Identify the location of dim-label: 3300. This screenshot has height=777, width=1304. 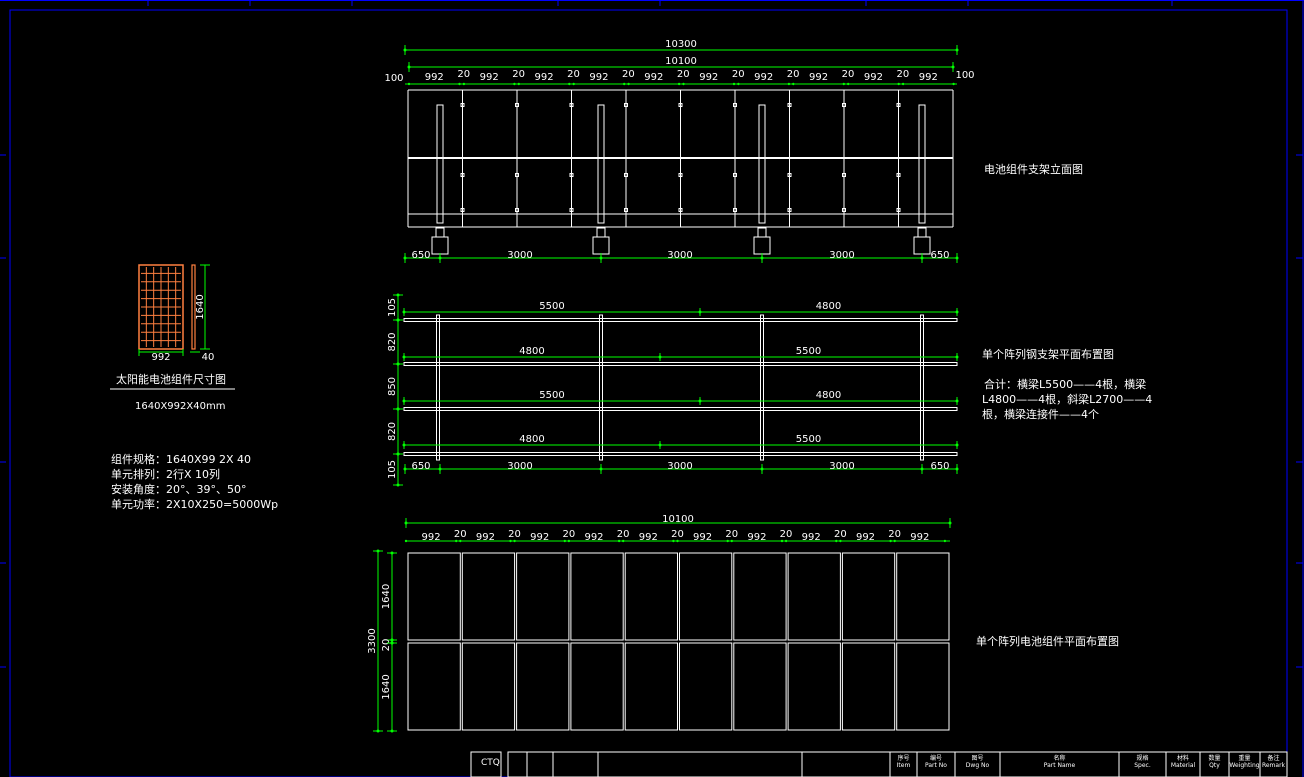
(372, 640).